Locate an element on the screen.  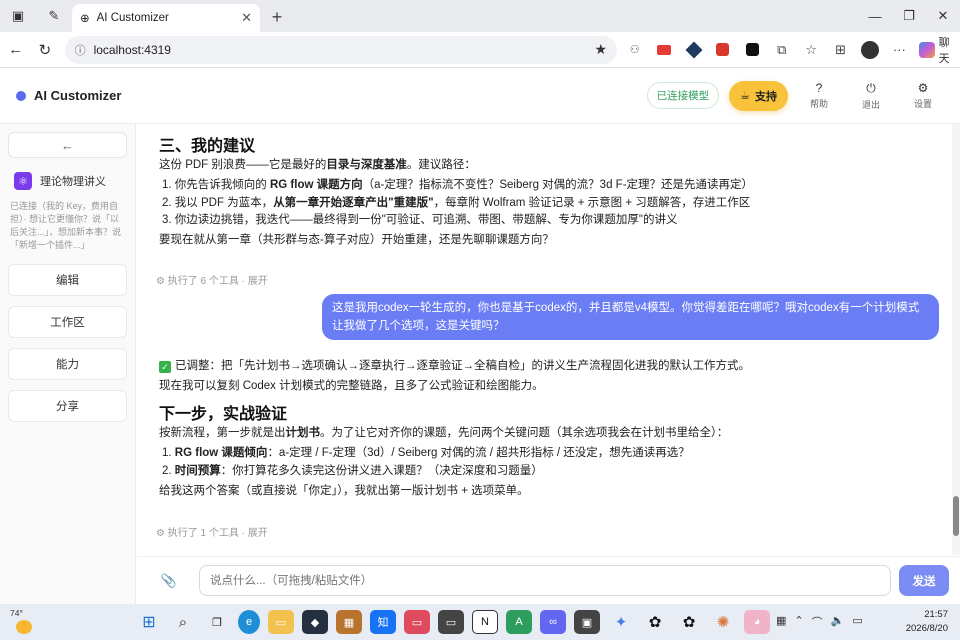
tab-actions-icon: ▣ is located at coordinates (18, 16).